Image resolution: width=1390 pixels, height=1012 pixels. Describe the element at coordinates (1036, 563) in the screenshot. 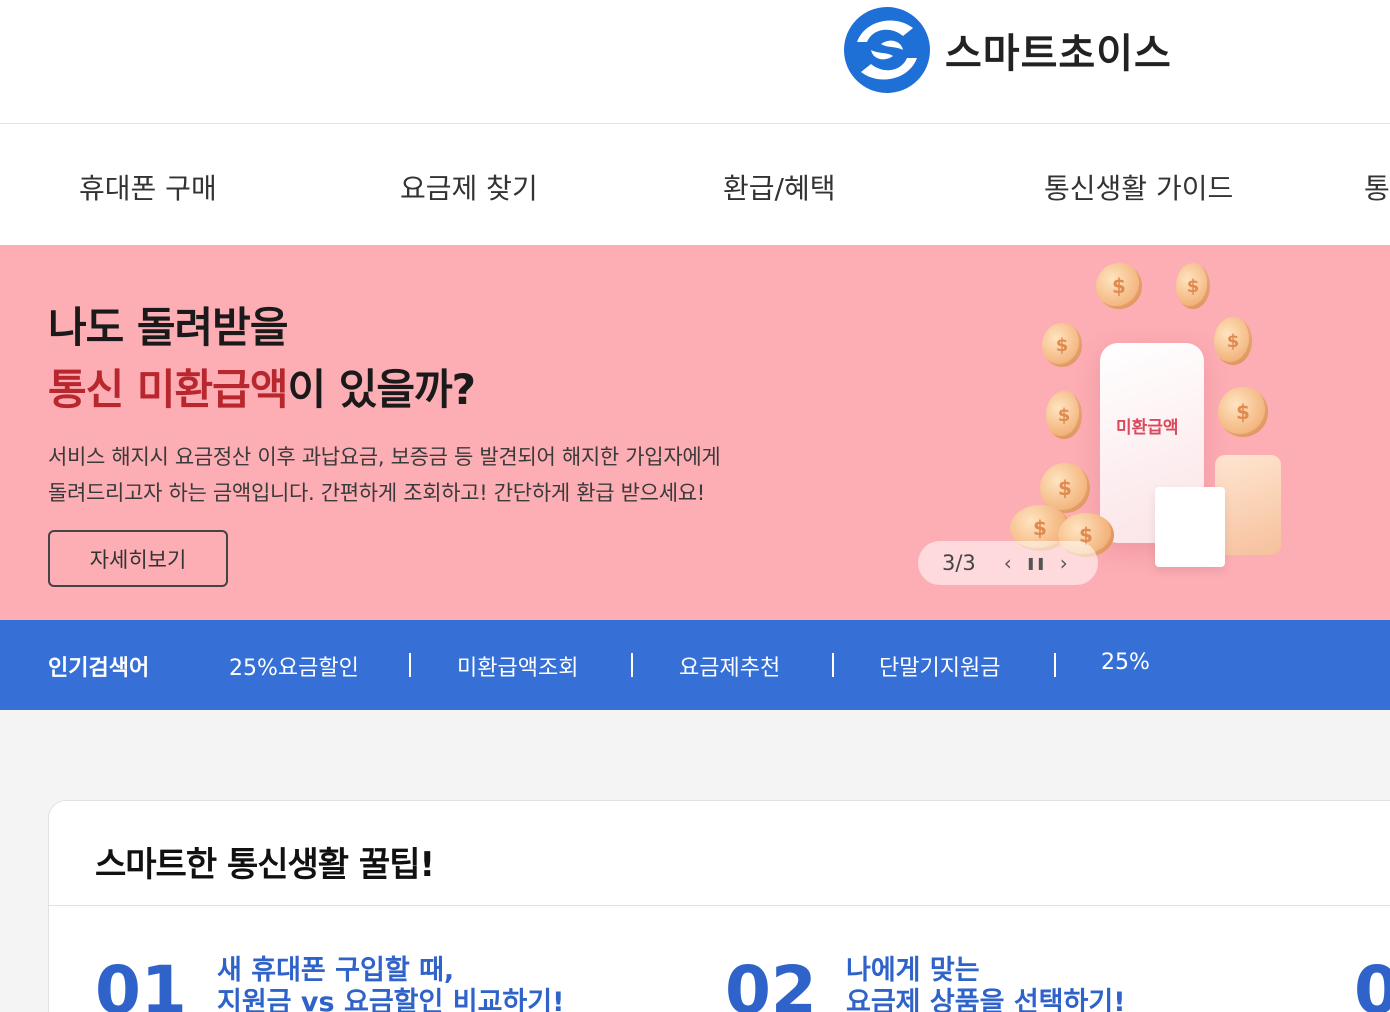

I see `pause-icon: ❚❚` at that location.